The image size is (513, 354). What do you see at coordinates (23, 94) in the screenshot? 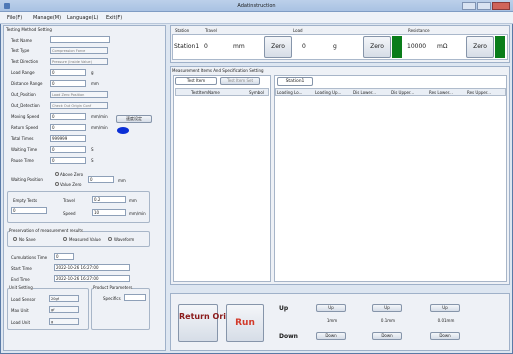
I see `row-label: Out_Position` at bounding box center [23, 94].